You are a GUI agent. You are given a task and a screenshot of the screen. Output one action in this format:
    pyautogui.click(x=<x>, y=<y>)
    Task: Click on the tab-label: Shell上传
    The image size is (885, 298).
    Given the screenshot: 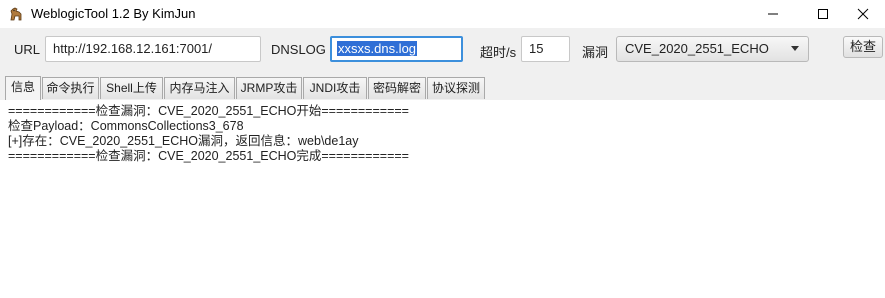 What is the action you would take?
    pyautogui.click(x=131, y=88)
    